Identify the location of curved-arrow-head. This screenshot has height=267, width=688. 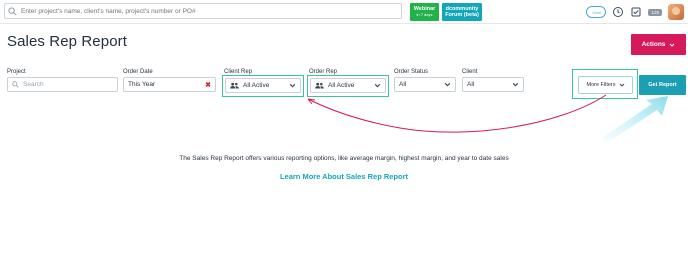
(311, 101).